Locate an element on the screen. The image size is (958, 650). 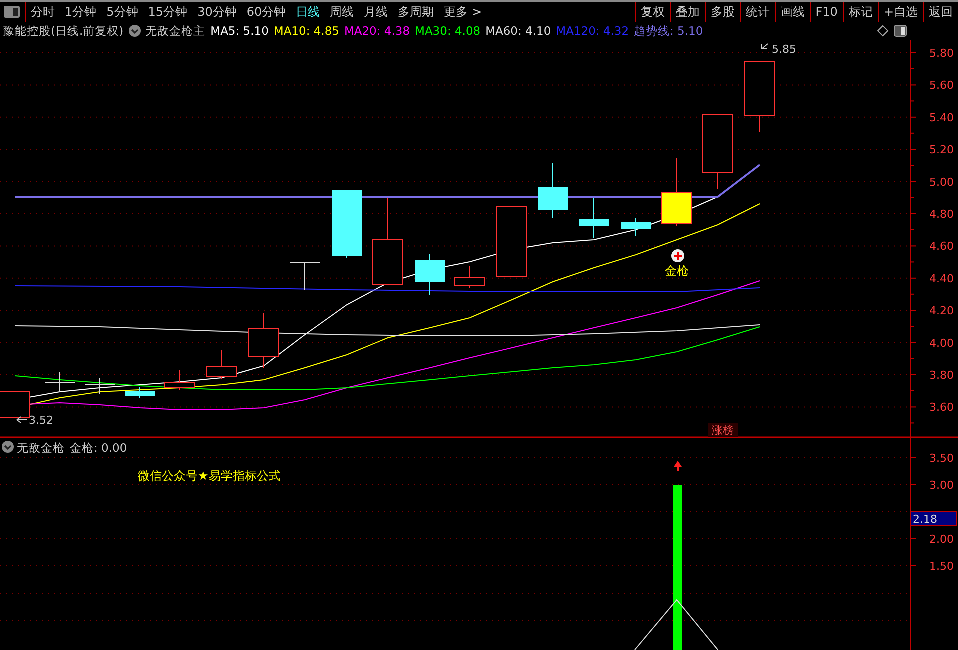
current-value-label: 2.18 is located at coordinates (934, 519).